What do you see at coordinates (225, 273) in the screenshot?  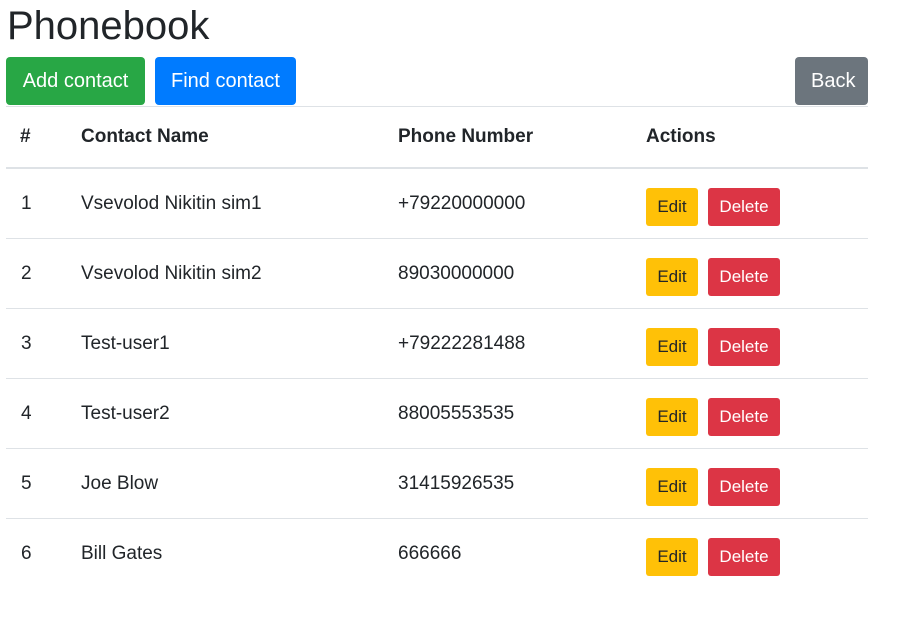 I see `contact-name: Vsevolod Nikitin sim2` at bounding box center [225, 273].